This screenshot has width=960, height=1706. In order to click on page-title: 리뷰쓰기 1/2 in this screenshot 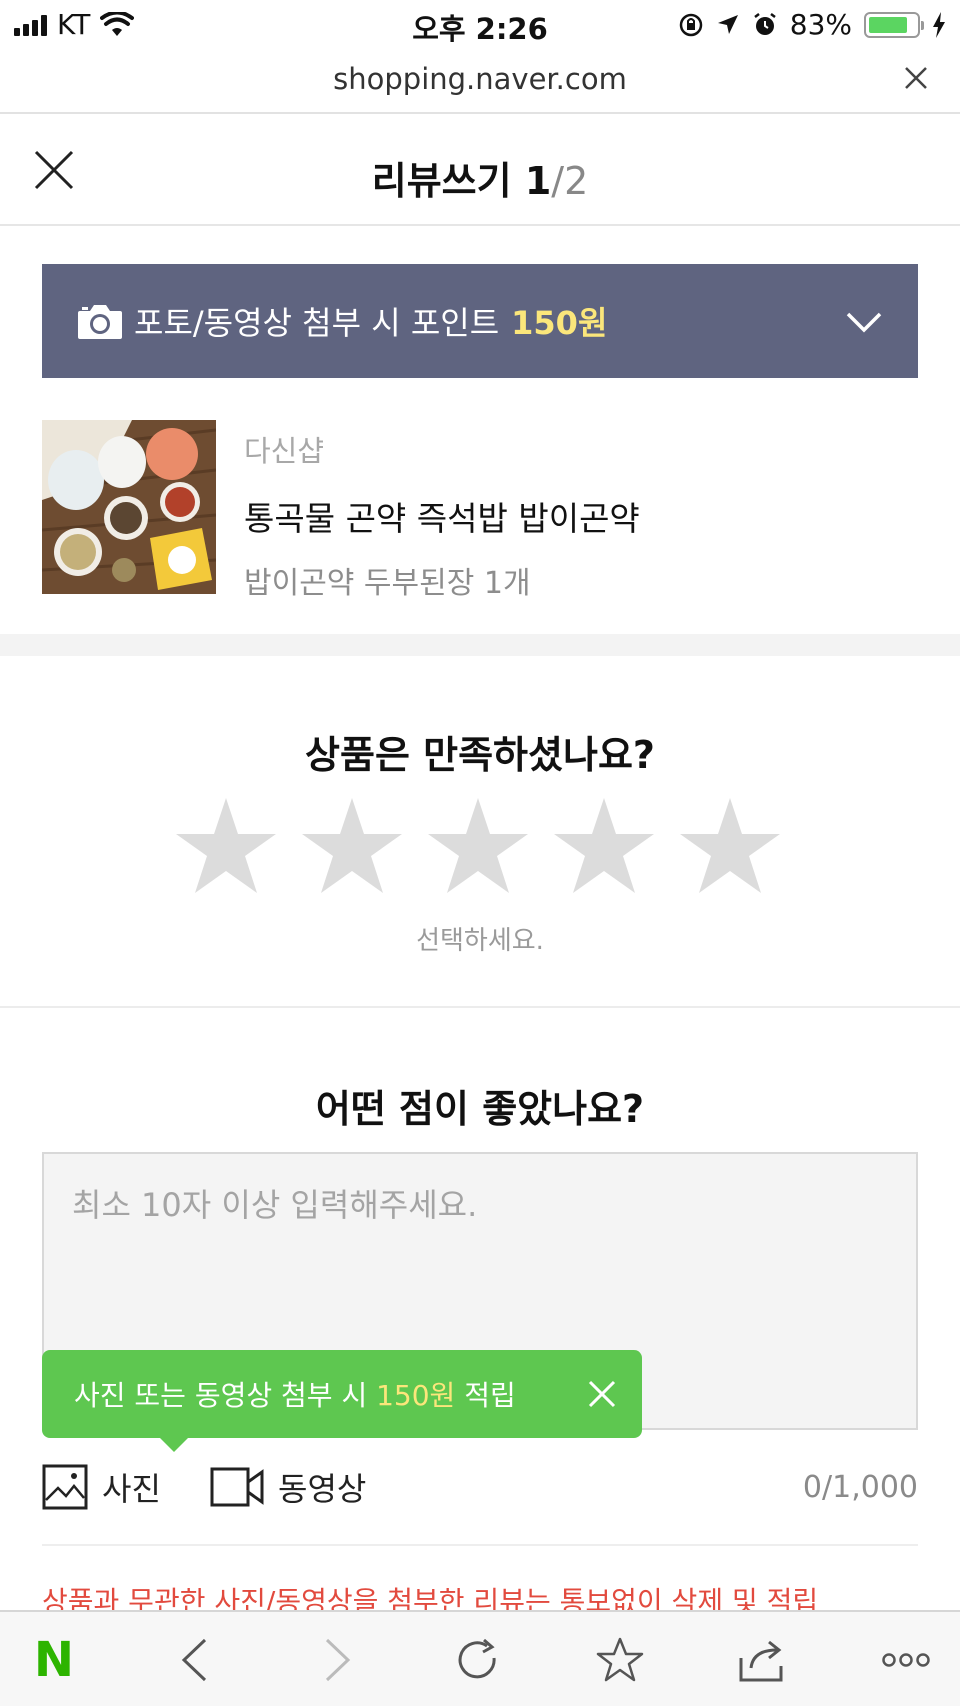, I will do `click(480, 177)`.